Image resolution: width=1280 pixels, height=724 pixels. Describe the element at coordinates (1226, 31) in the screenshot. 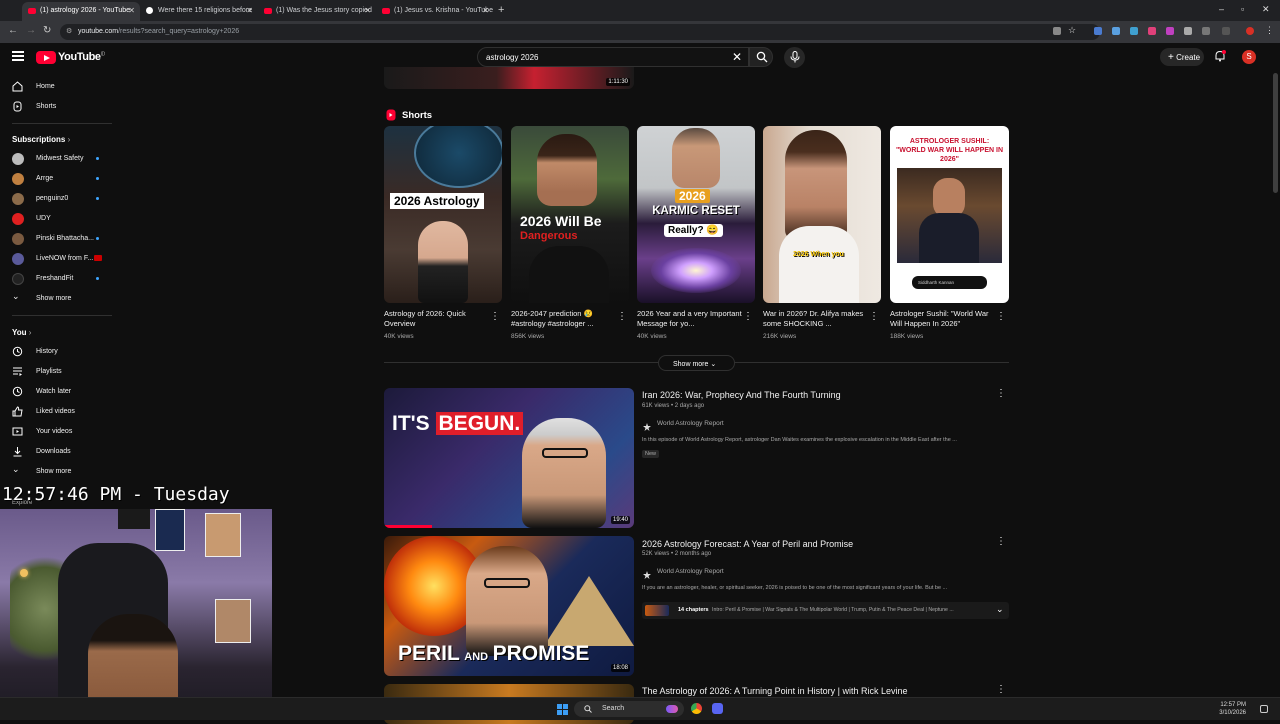

I see `sidepanel-icon` at that location.